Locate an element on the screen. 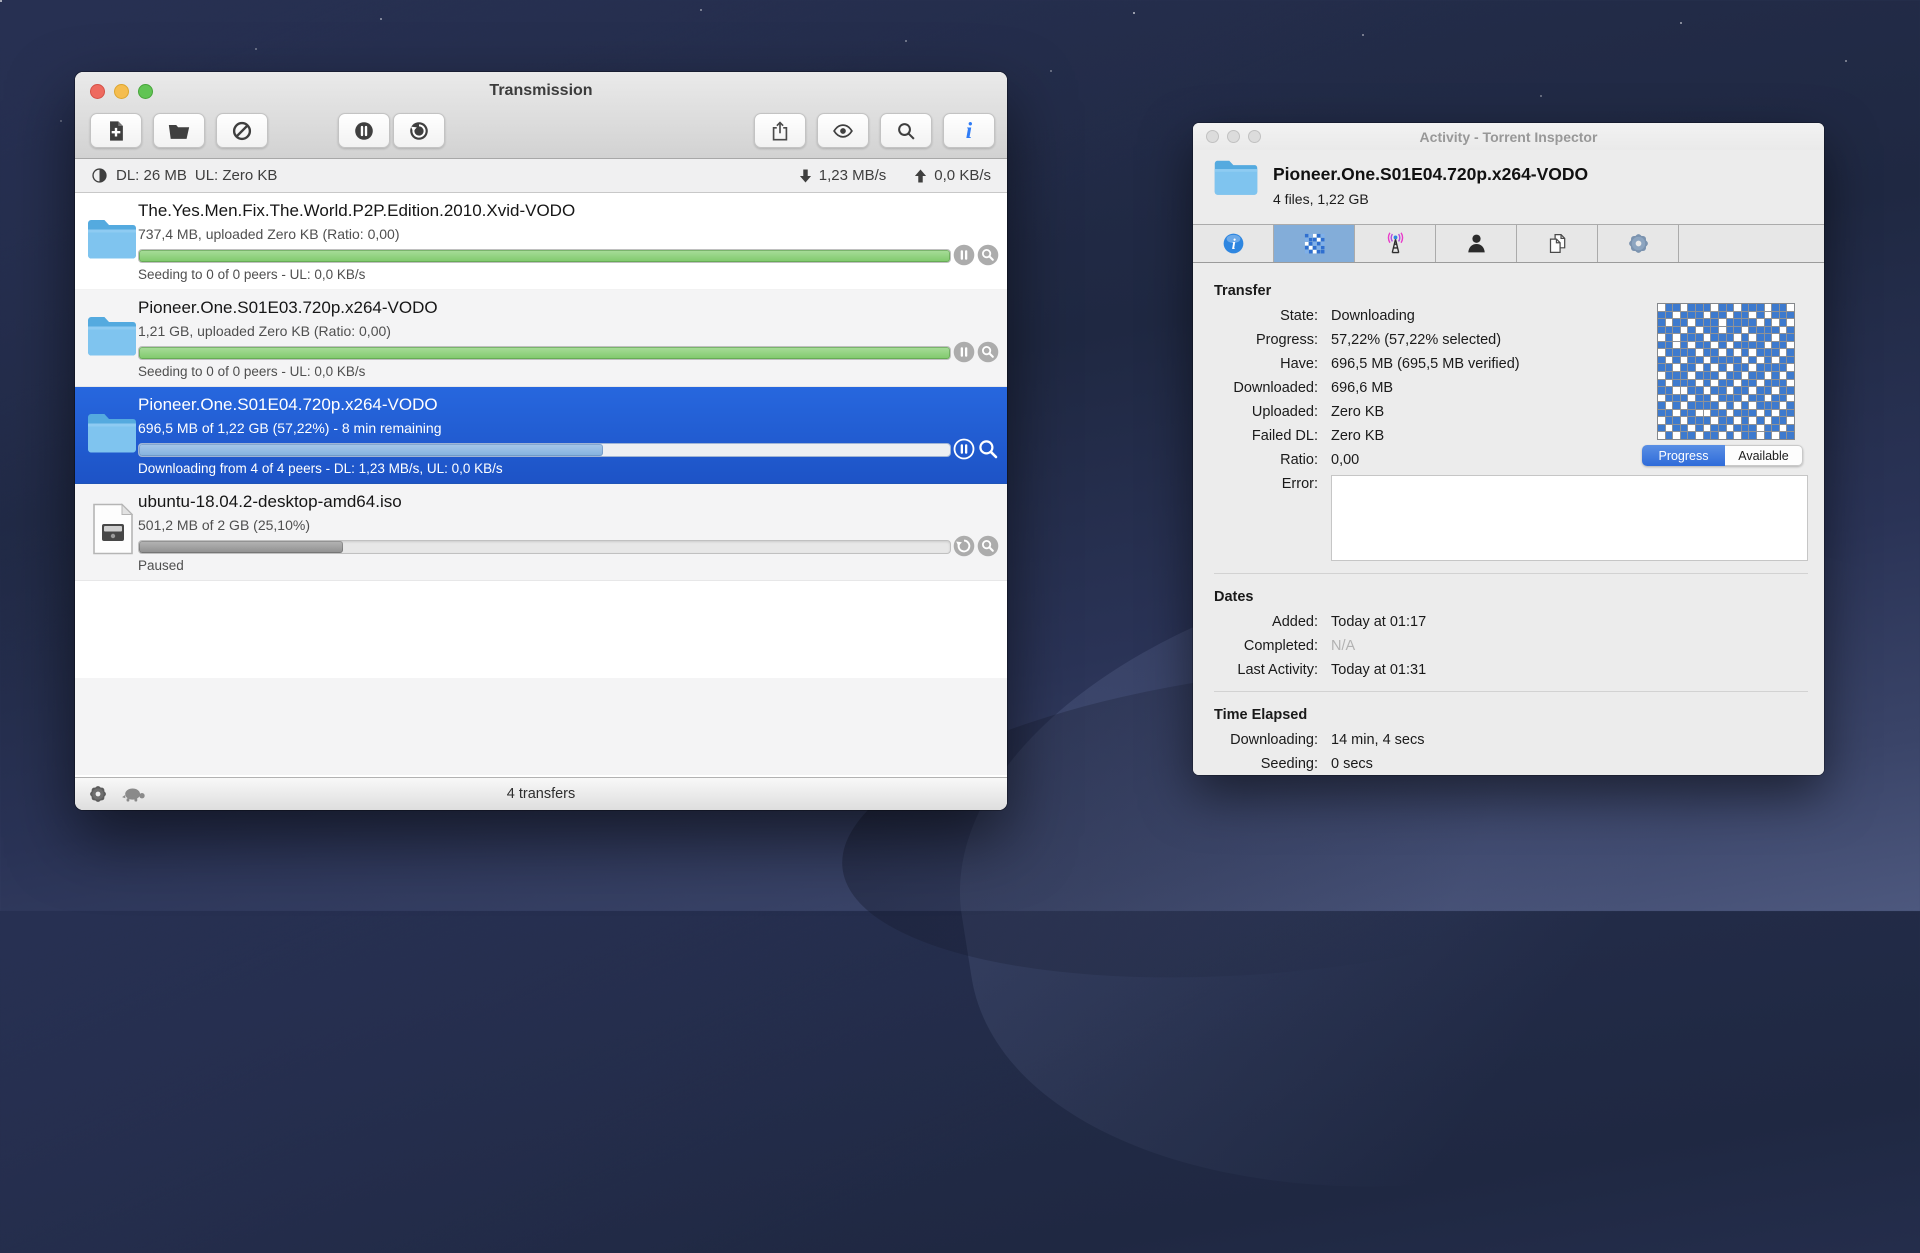  inspector-titlebar: Activity - Torrent Inspector is located at coordinates (1508, 136).